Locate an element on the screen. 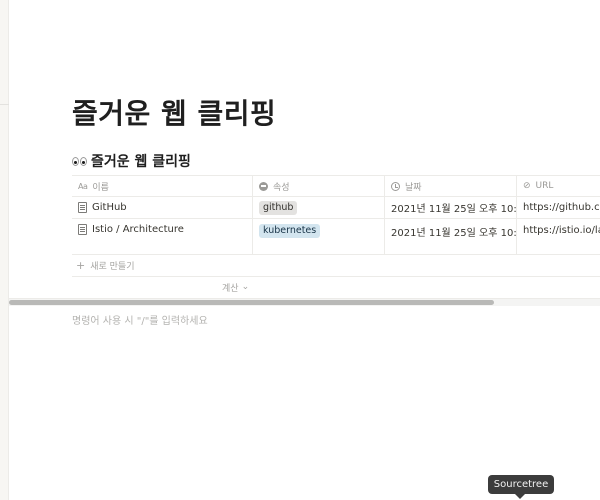 This screenshot has height=500, width=600. sidebar-edge is located at coordinates (4, 250).